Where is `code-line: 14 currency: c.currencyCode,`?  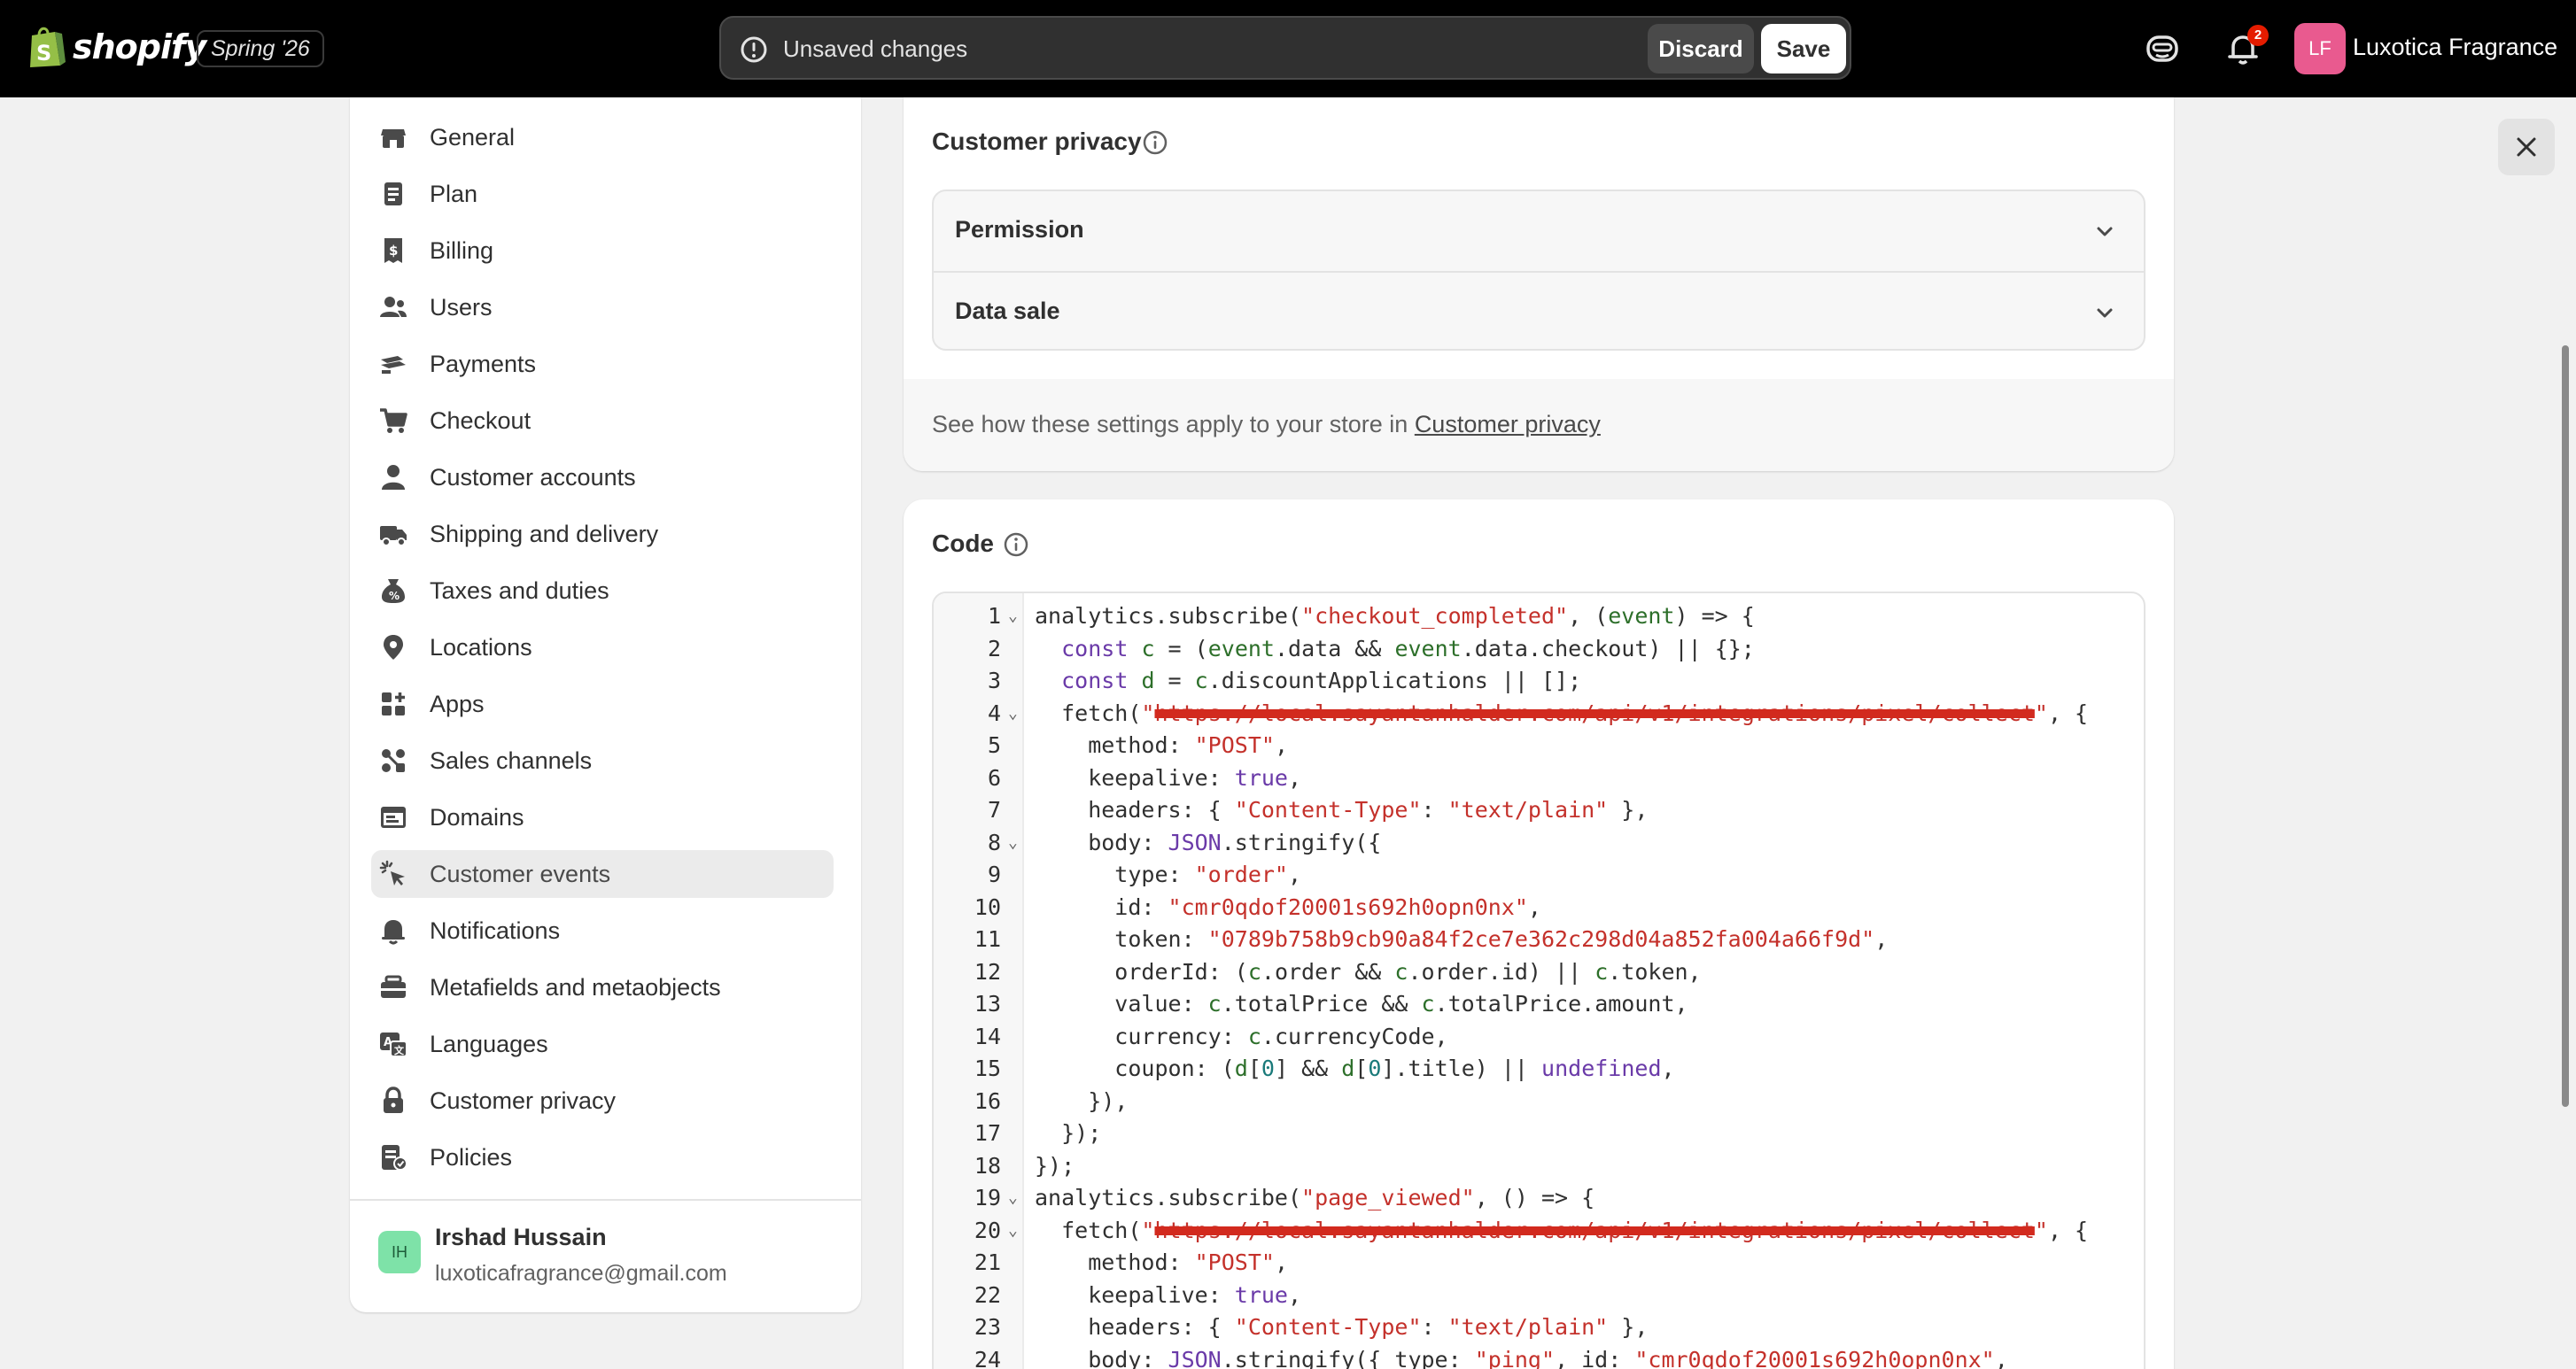
code-line: 14 currency: c.currencyCode, is located at coordinates (1539, 1037).